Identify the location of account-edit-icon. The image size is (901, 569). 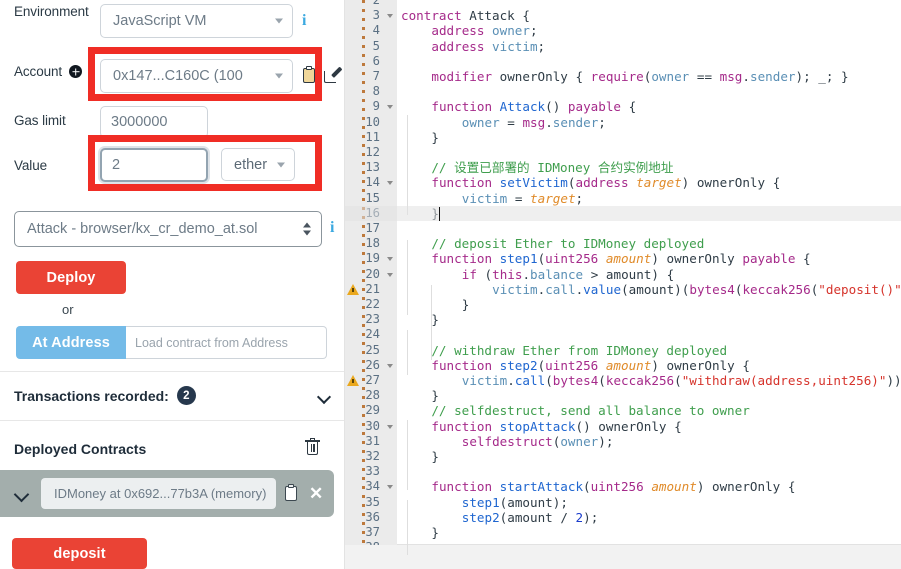
(333, 74).